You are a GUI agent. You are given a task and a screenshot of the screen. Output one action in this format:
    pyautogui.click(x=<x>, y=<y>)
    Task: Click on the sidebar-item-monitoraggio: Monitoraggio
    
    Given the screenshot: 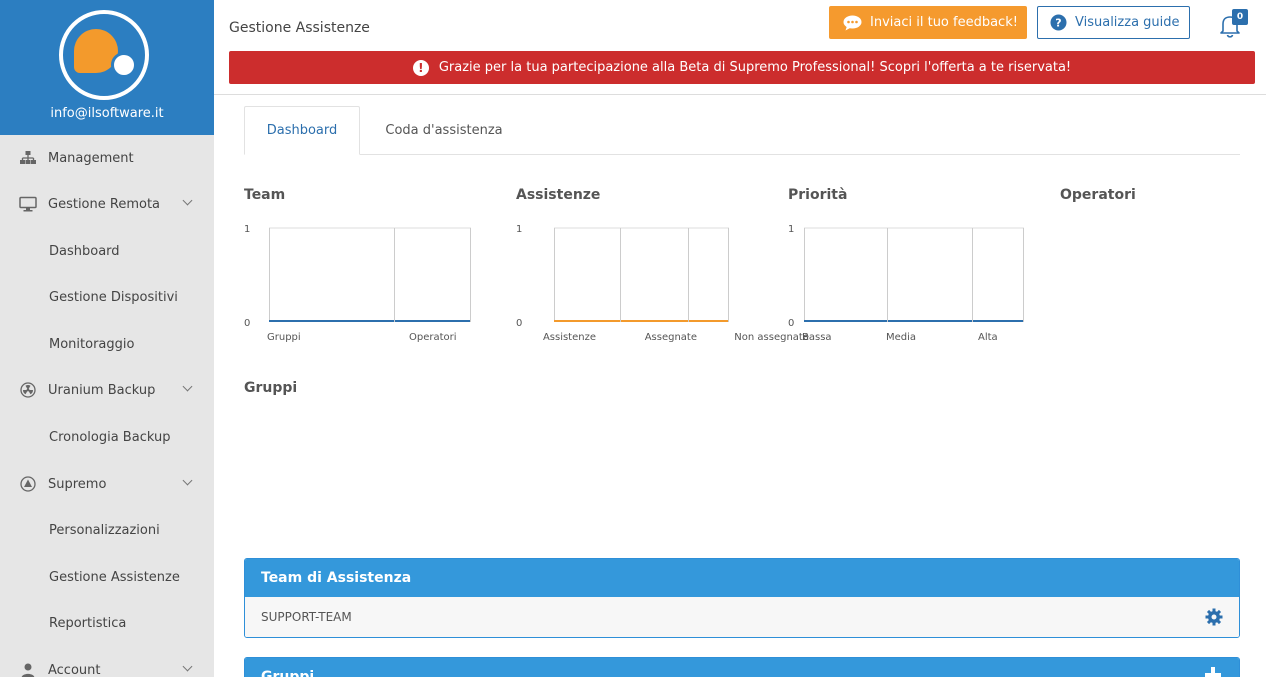 What is the action you would take?
    pyautogui.click(x=107, y=344)
    